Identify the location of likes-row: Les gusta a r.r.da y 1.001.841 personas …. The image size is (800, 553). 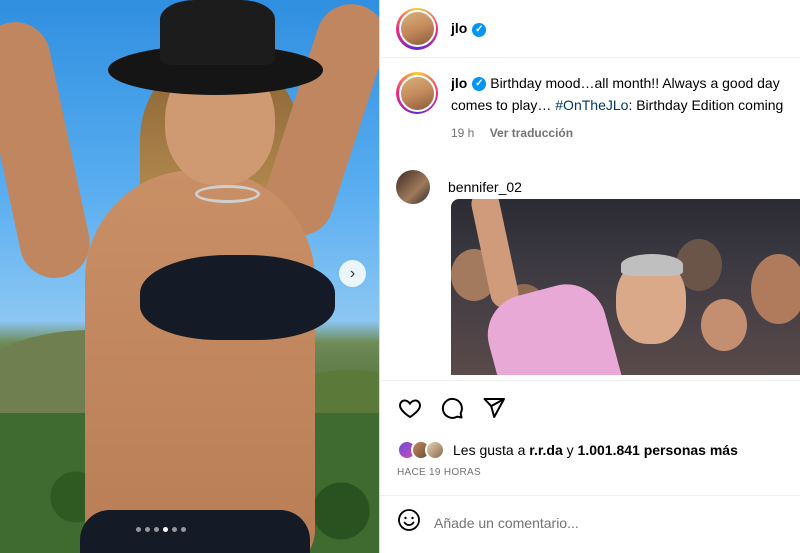
(567, 450).